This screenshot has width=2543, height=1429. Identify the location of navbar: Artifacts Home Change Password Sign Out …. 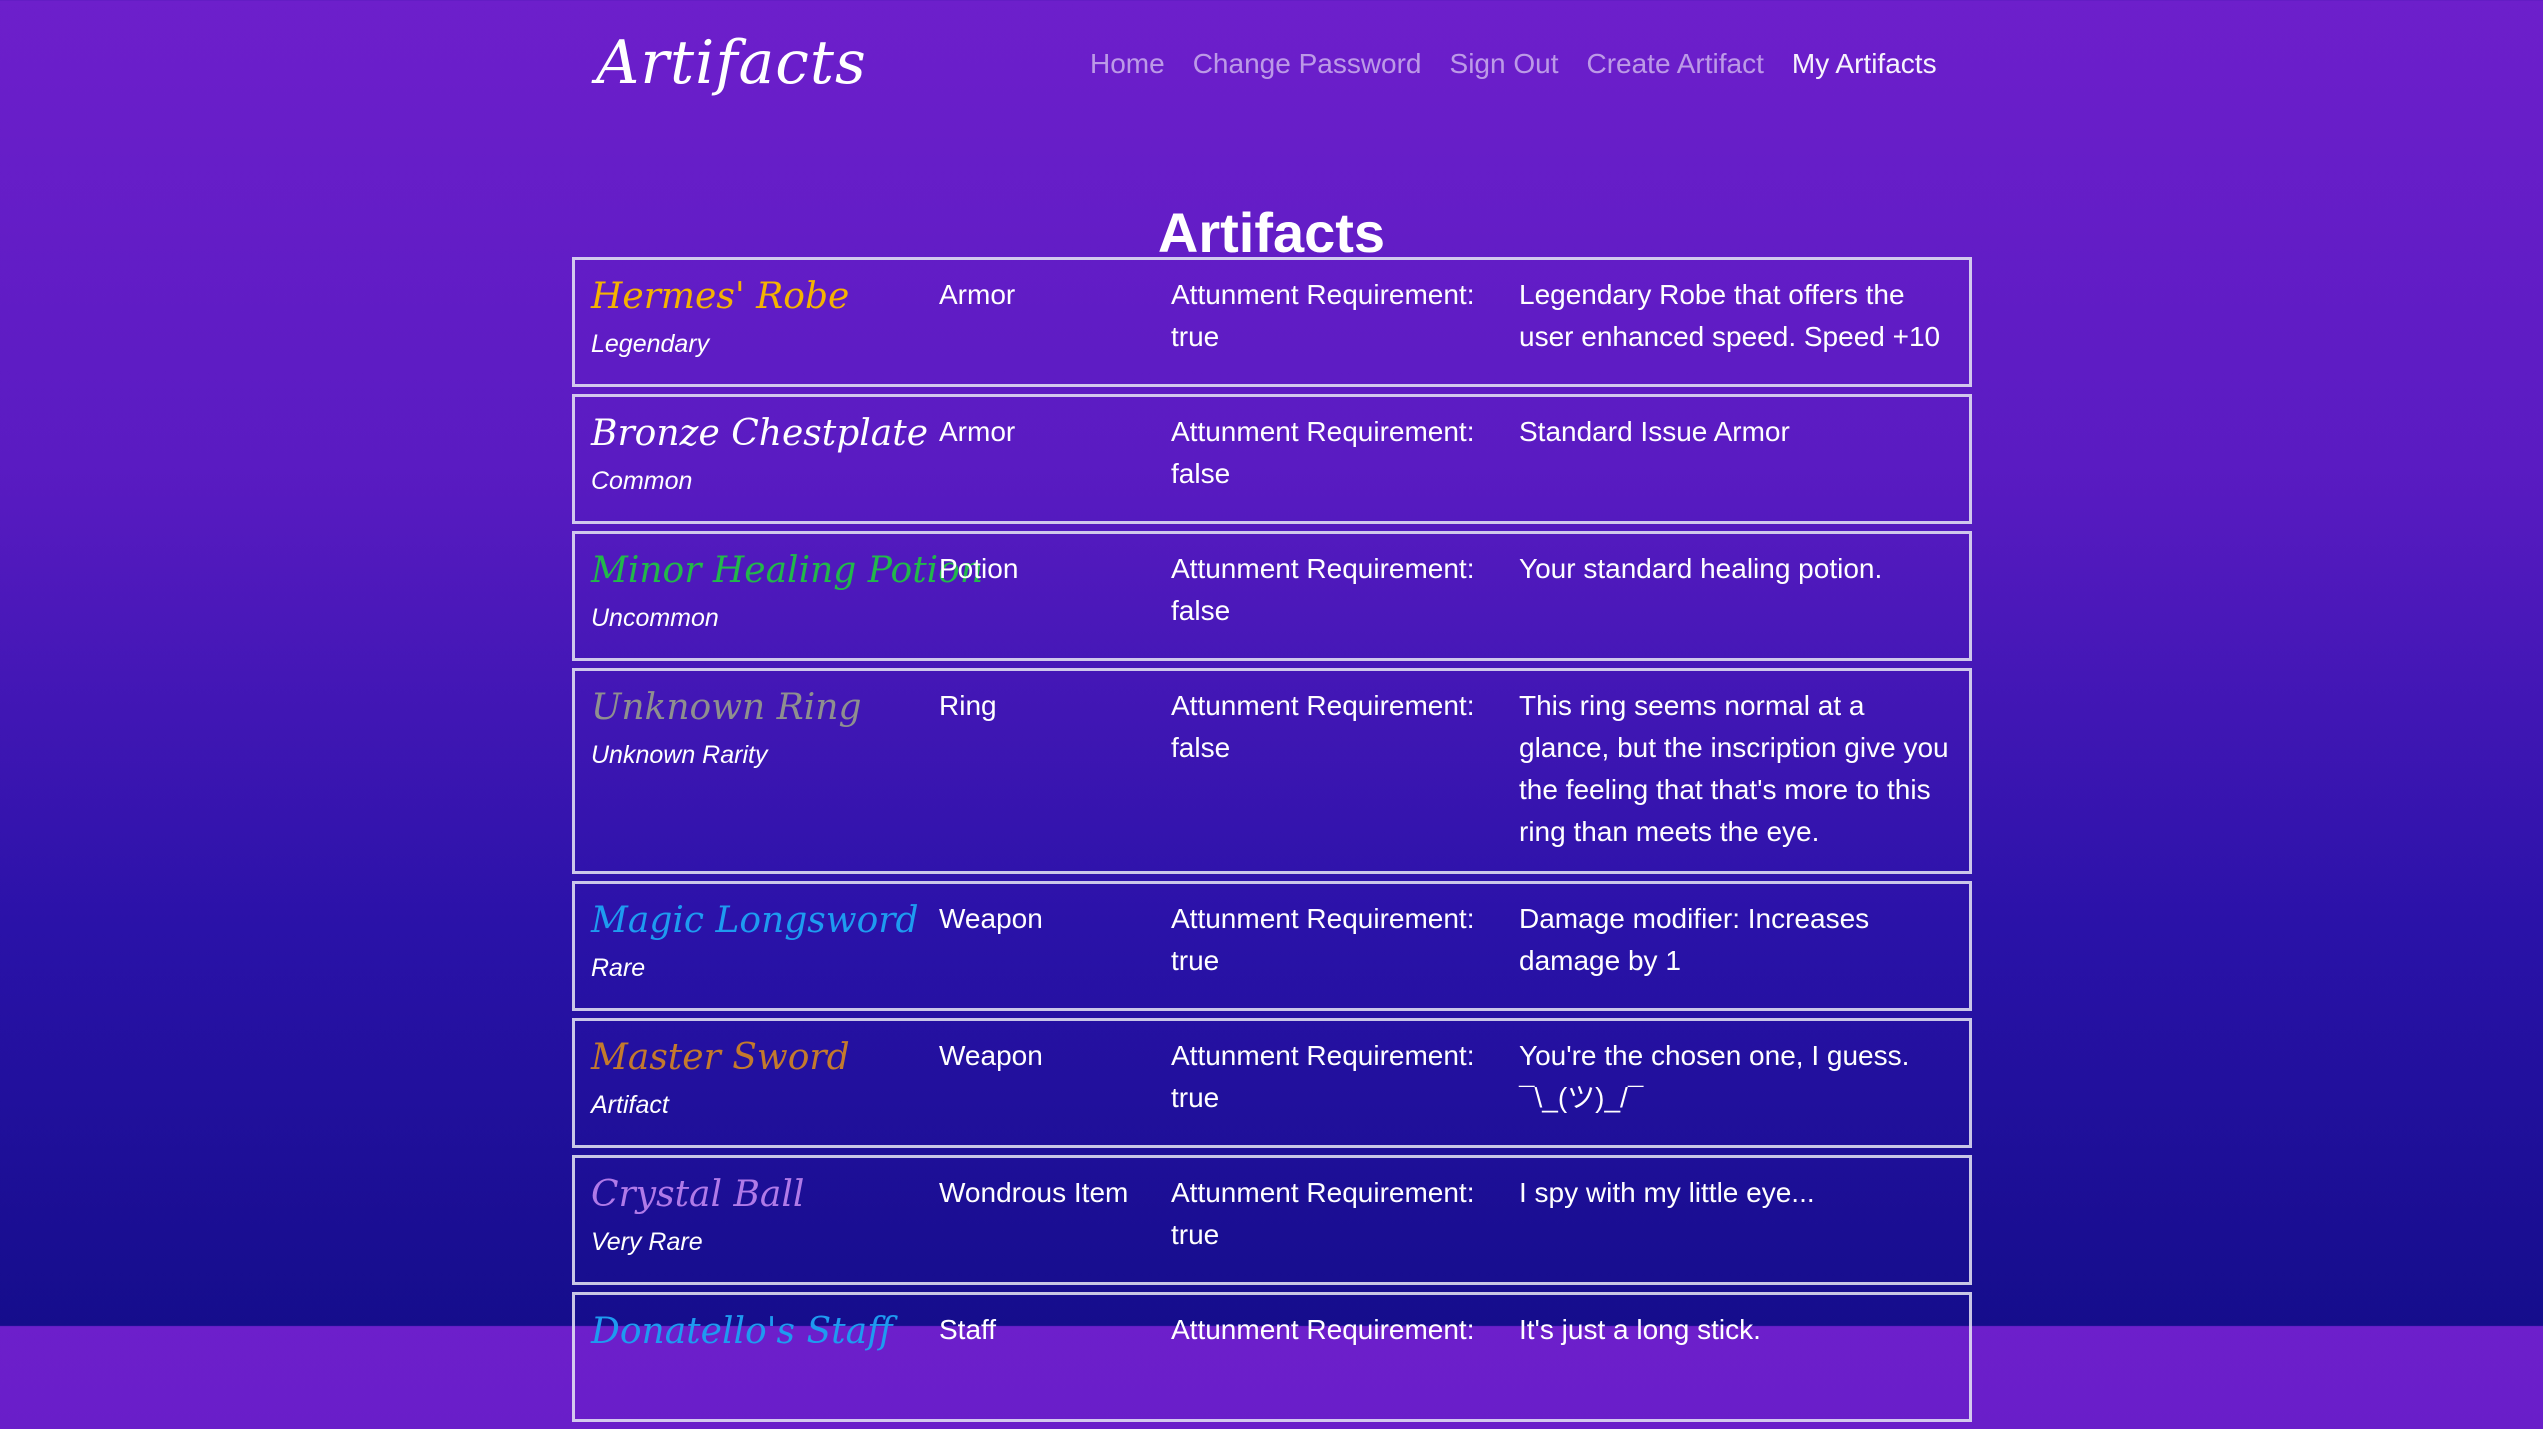
(1271, 70).